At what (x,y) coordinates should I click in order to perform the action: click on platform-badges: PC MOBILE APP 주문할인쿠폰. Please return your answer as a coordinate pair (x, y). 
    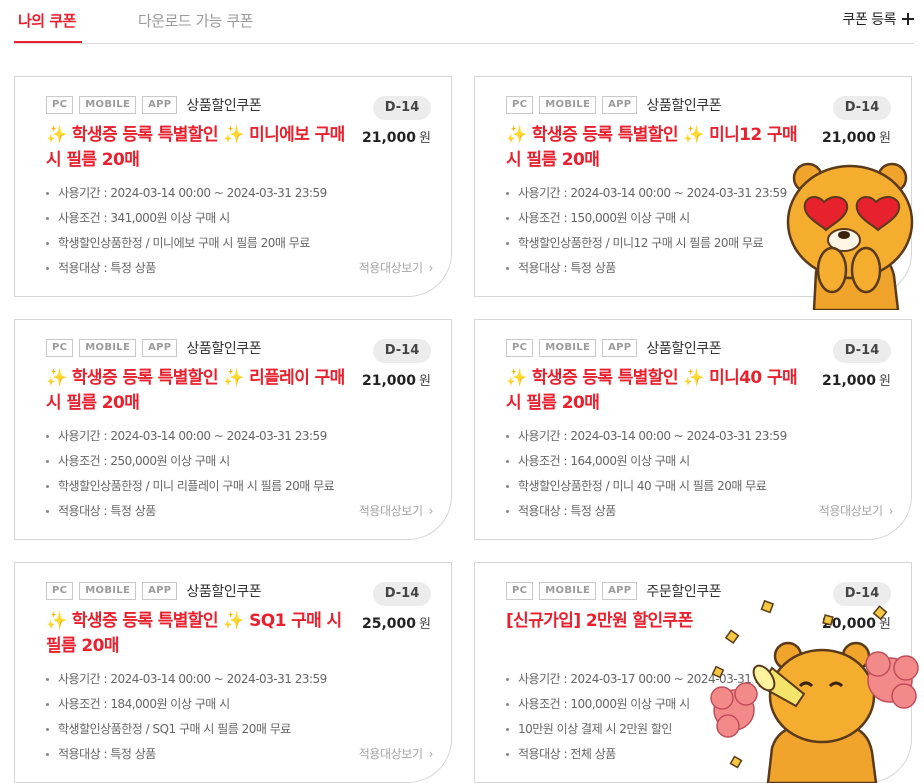
    Looking at the image, I should click on (614, 591).